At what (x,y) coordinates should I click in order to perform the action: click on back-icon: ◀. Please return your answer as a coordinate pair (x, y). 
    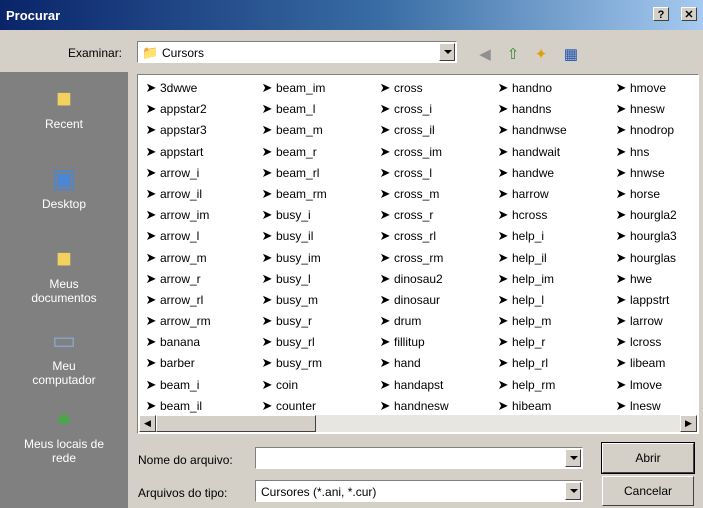
    Looking at the image, I should click on (485, 55).